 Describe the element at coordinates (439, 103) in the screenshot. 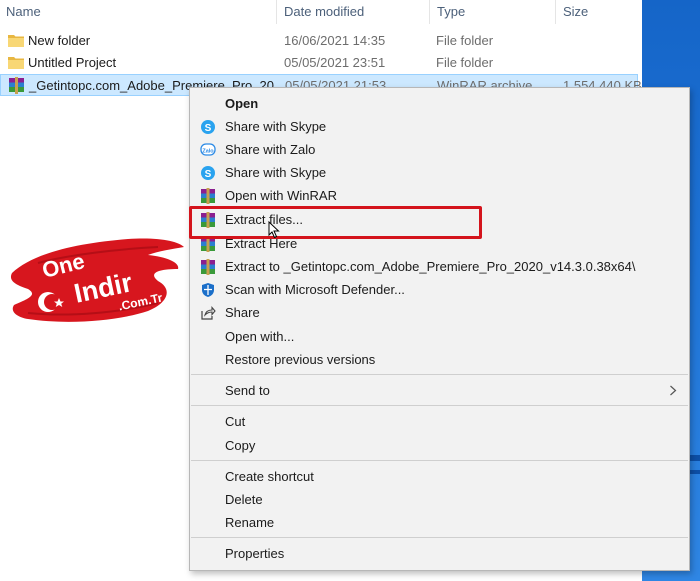

I see `menu-item-open: Open` at that location.